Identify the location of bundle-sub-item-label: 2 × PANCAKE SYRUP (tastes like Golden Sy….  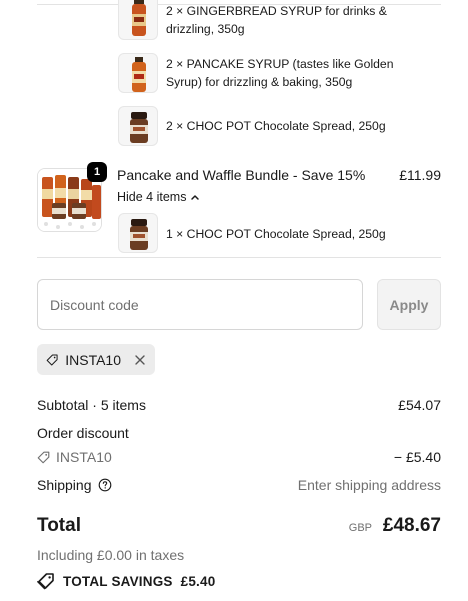
(280, 73).